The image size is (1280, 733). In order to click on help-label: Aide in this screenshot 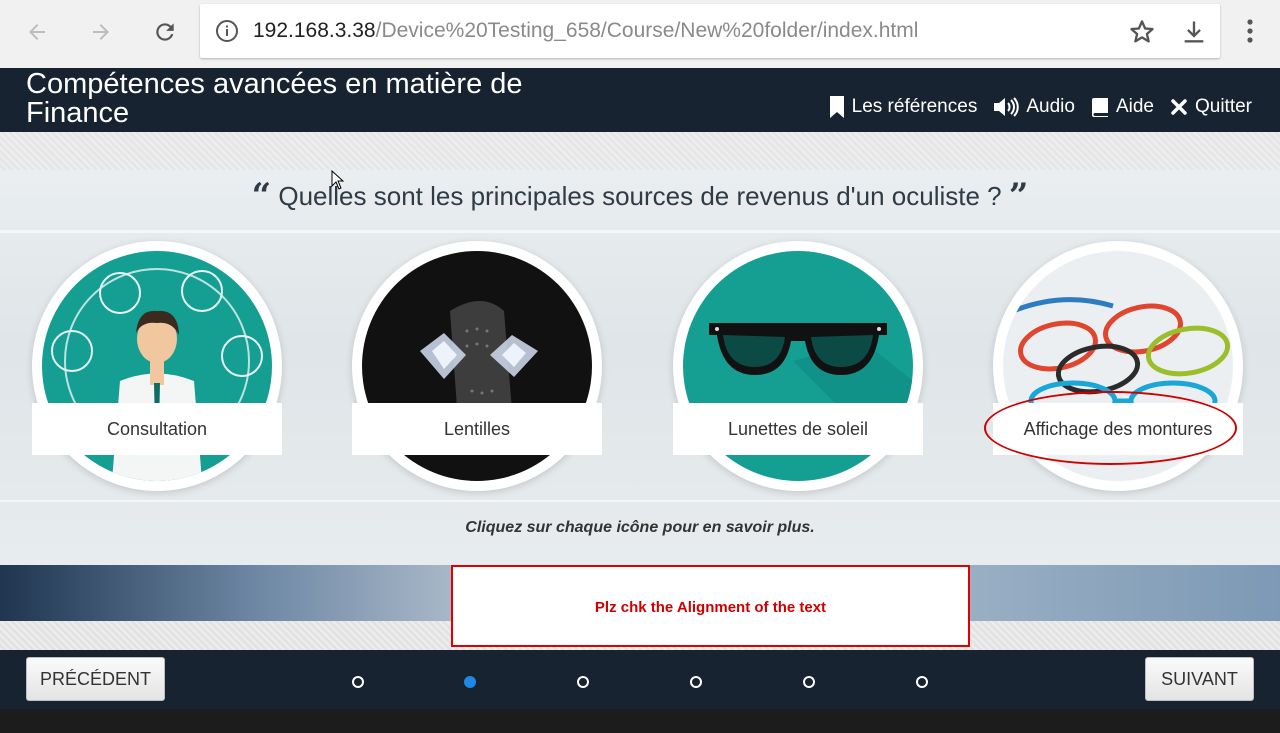, I will do `click(1134, 106)`.